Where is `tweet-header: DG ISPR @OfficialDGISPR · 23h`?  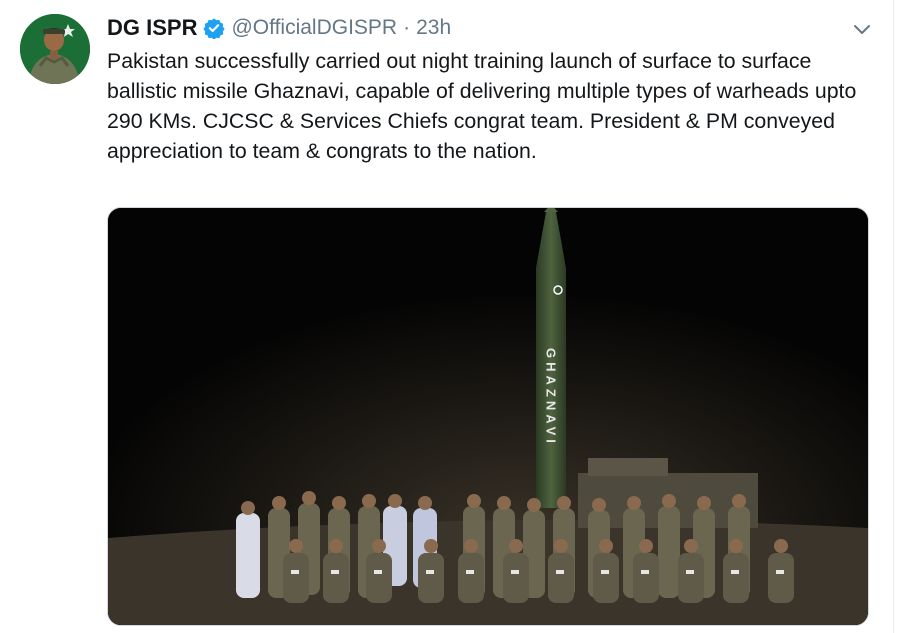 tweet-header: DG ISPR @OfficialDGISPR · 23h is located at coordinates (279, 28).